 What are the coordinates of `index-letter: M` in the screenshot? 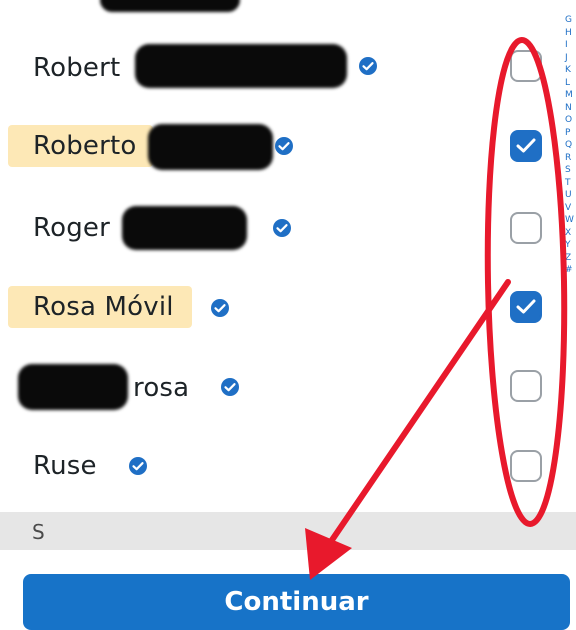 It's located at (570, 95).